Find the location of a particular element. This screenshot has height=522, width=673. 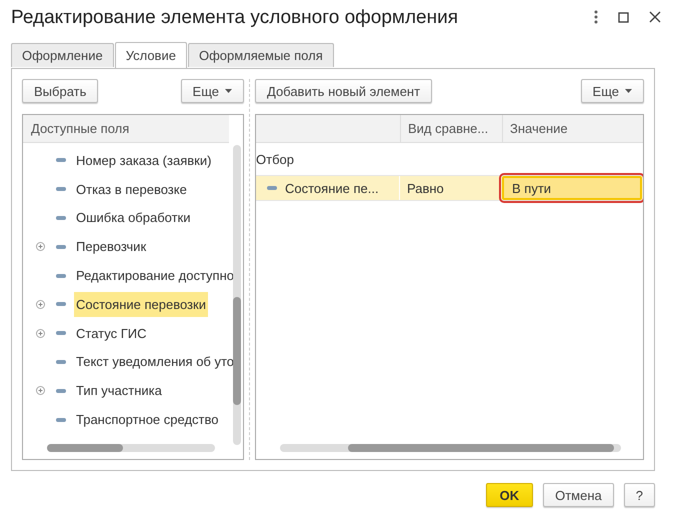

column-header: Значение is located at coordinates (539, 128).